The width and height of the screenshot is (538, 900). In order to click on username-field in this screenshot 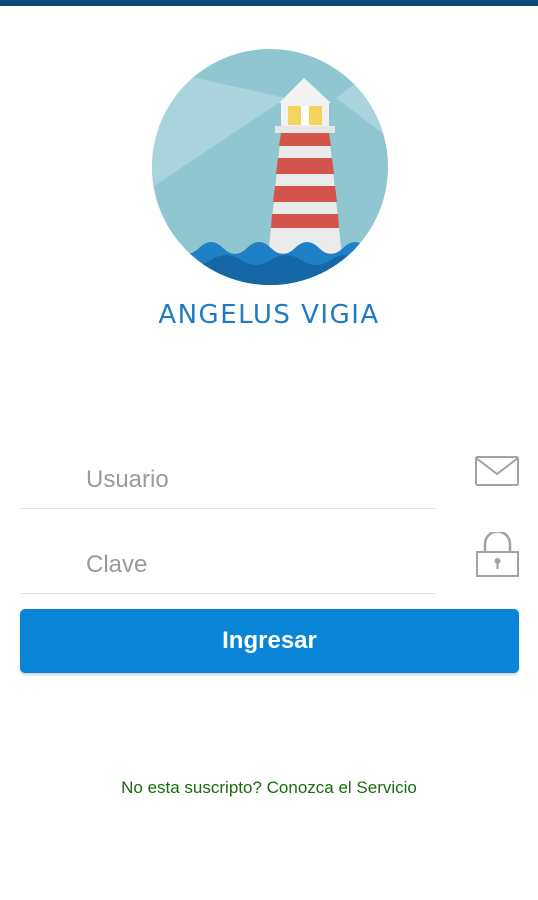, I will do `click(228, 480)`.